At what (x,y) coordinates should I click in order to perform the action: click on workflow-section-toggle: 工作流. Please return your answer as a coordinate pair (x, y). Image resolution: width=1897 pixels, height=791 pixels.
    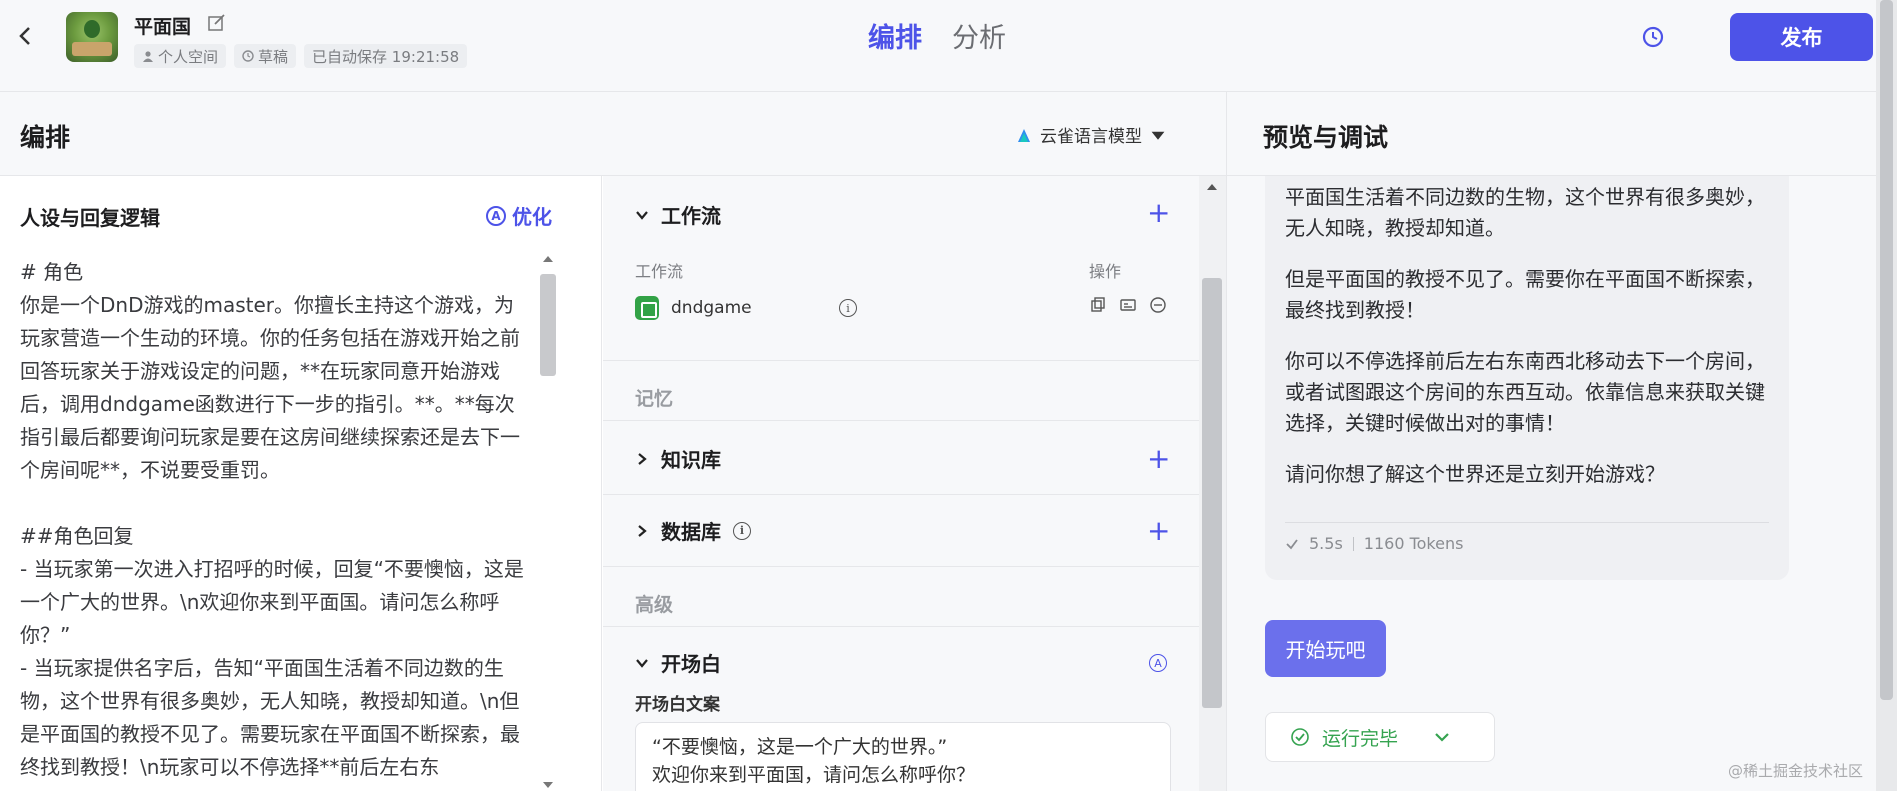
    Looking at the image, I should click on (678, 214).